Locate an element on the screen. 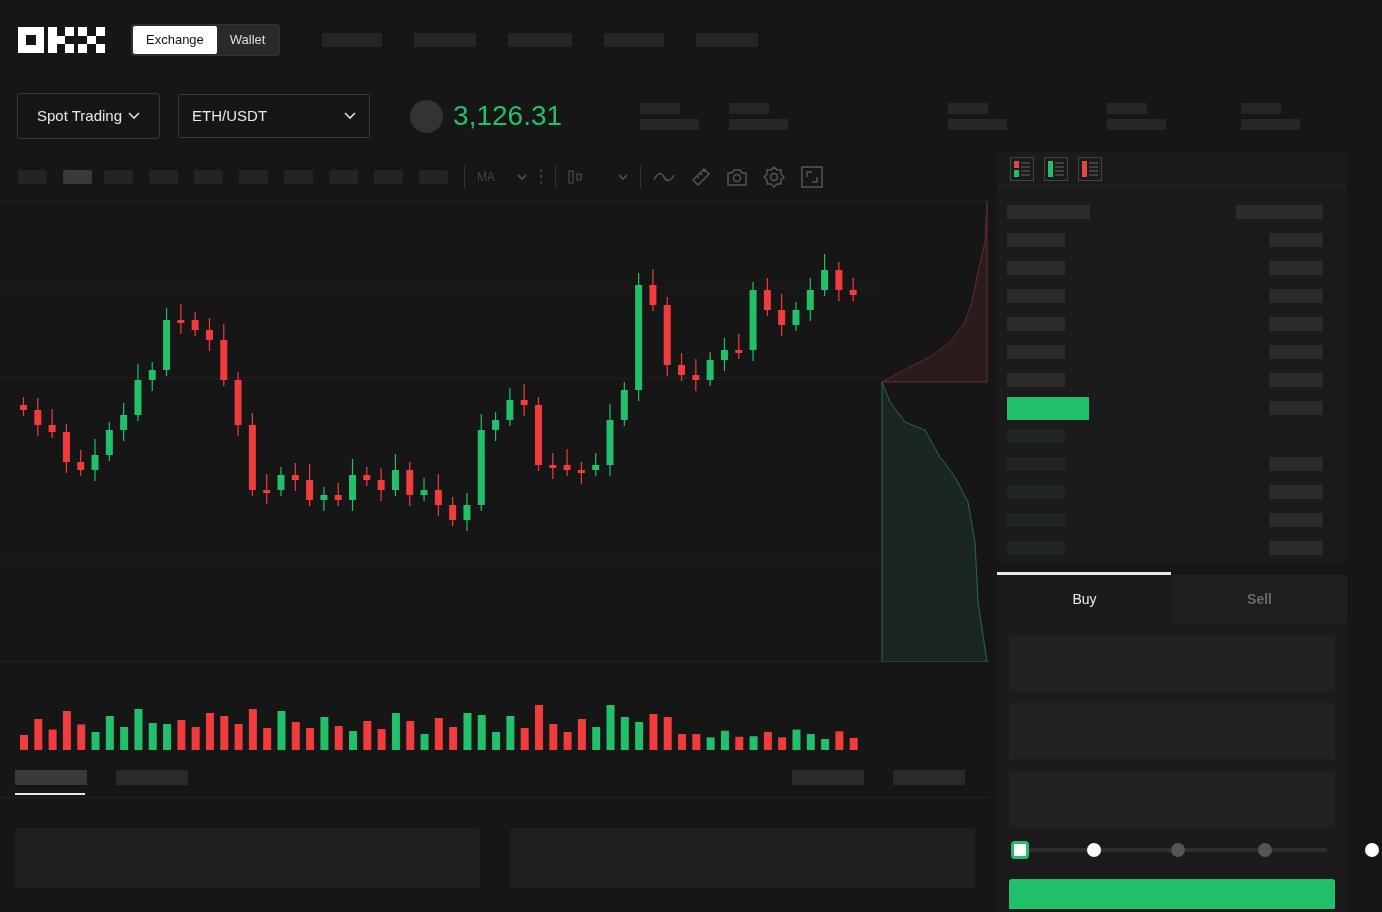 Image resolution: width=1382 pixels, height=912 pixels. ruler-icon is located at coordinates (701, 176).